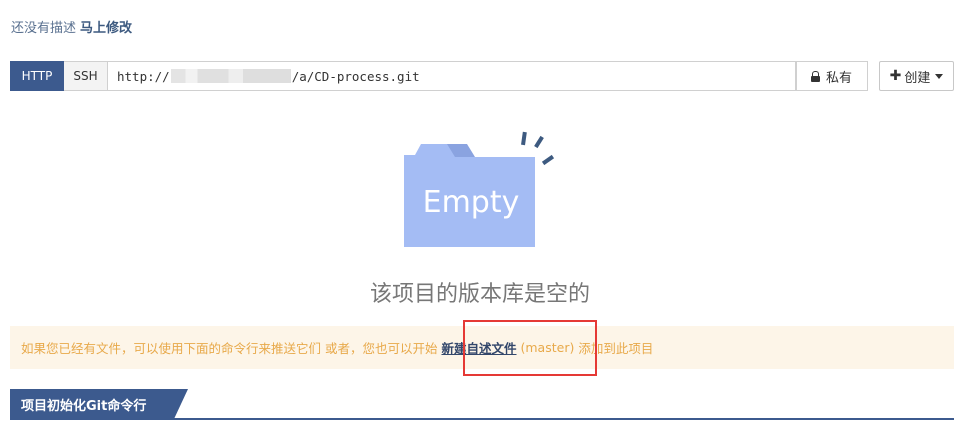 Image resolution: width=960 pixels, height=445 pixels. Describe the element at coordinates (86, 76) in the screenshot. I see `protocol-ssh-tab: SSH` at that location.